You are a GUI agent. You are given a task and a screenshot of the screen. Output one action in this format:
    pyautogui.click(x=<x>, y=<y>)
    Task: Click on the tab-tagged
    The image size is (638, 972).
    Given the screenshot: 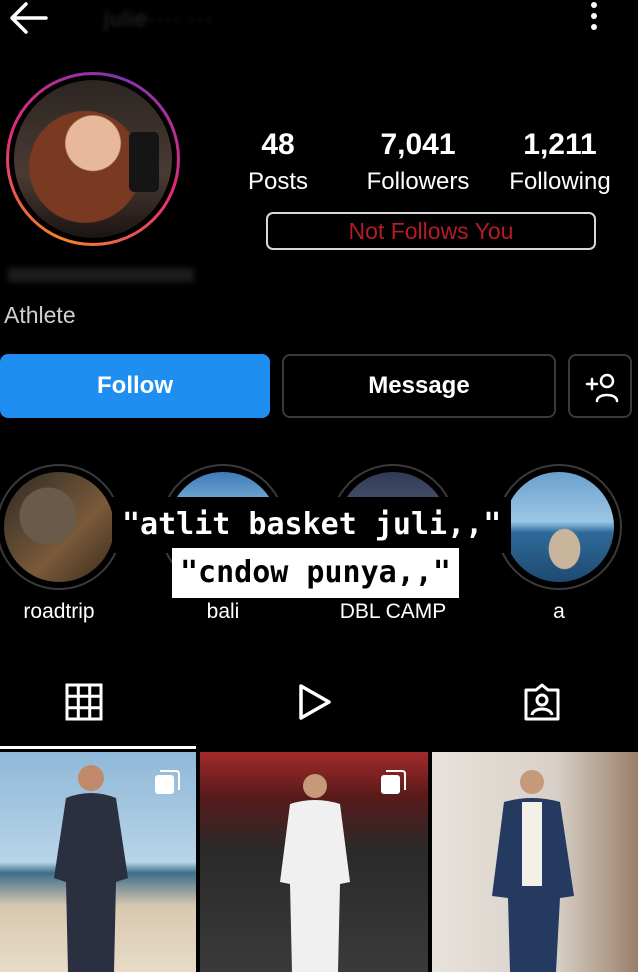 What is the action you would take?
    pyautogui.click(x=542, y=702)
    